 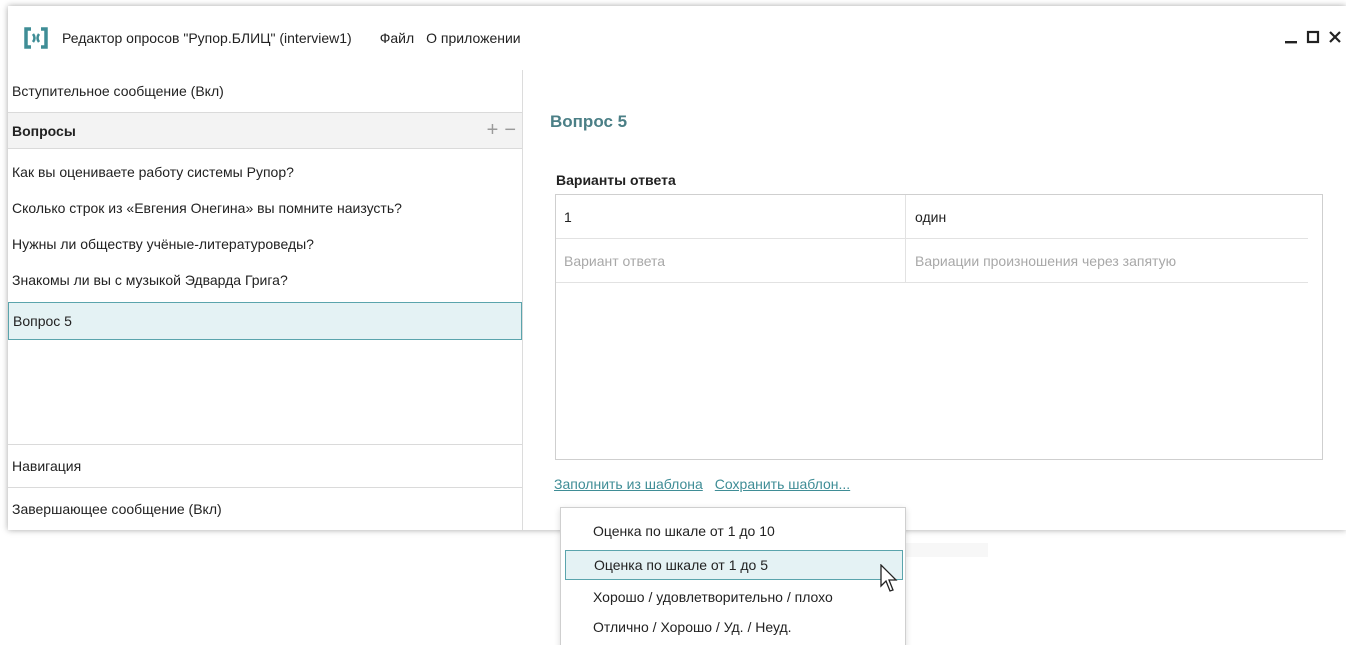 I want to click on maximize-button, so click(x=1313, y=37).